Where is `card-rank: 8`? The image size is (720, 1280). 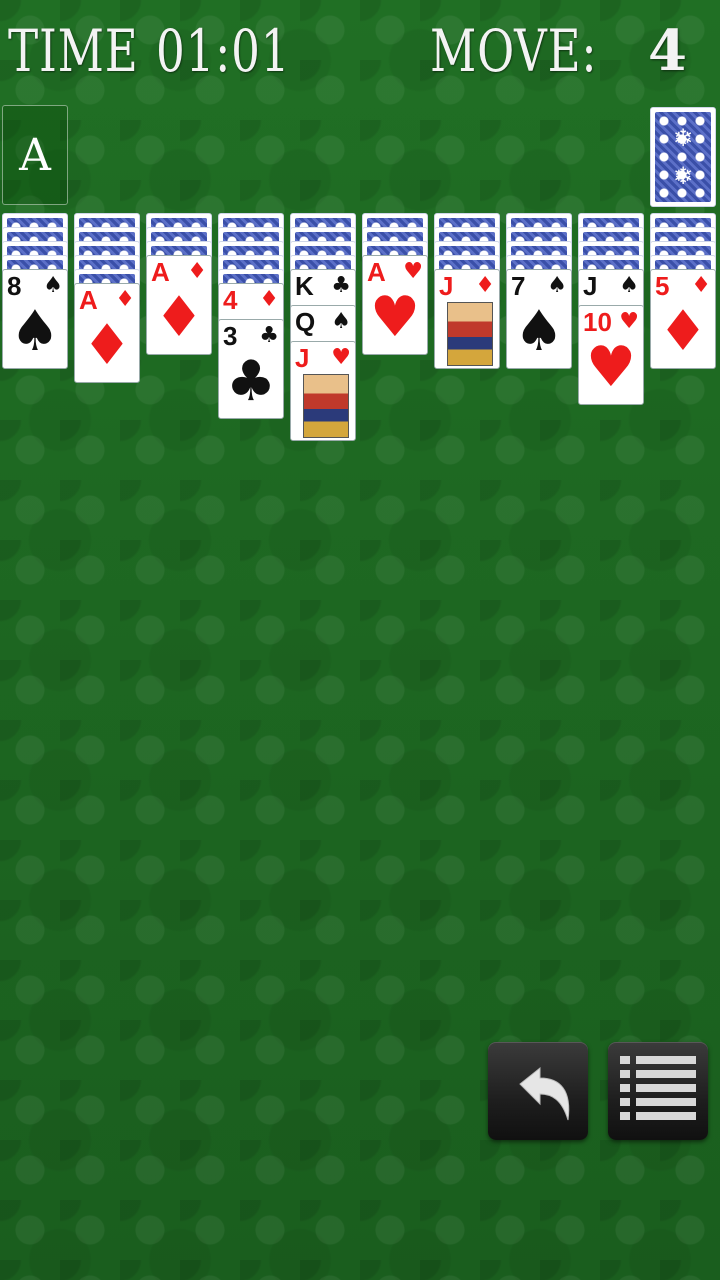
card-rank: 8 is located at coordinates (14, 286).